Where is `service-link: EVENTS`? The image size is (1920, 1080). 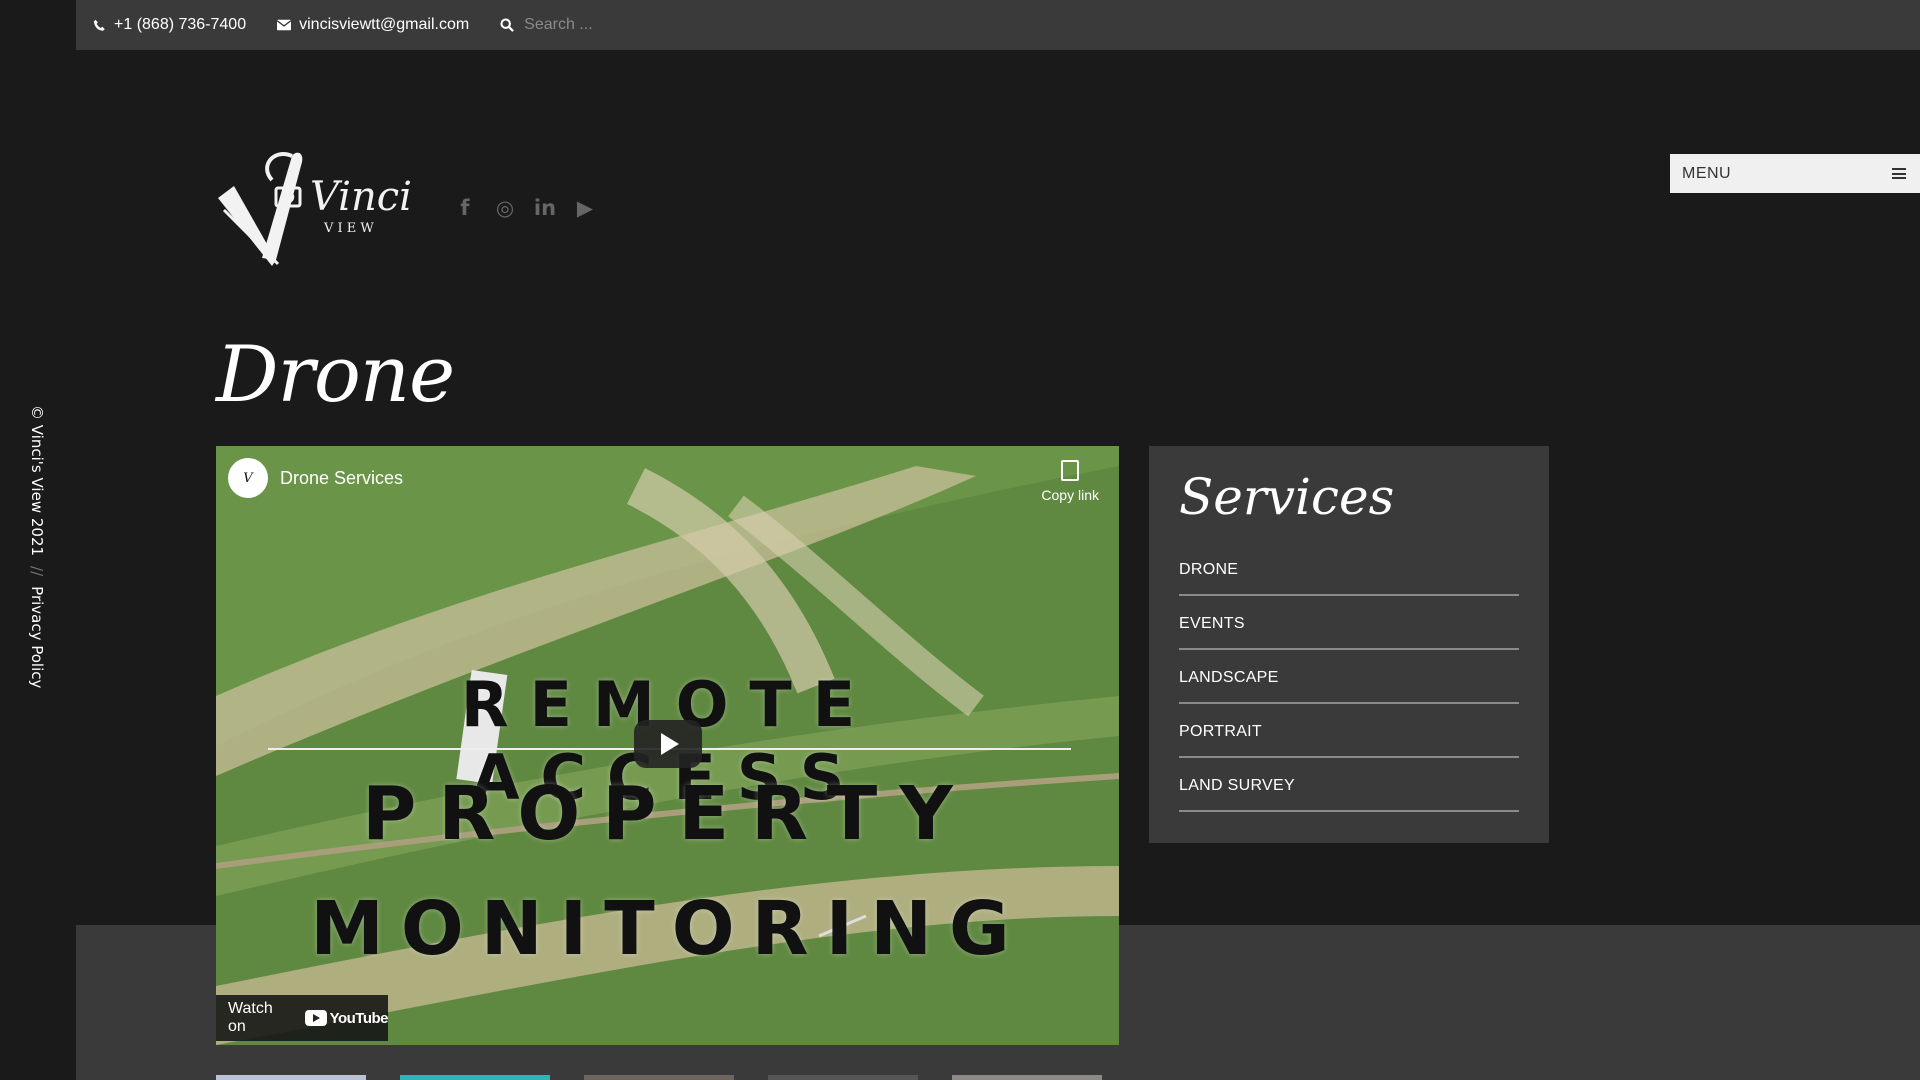
service-link: EVENTS is located at coordinates (1212, 624).